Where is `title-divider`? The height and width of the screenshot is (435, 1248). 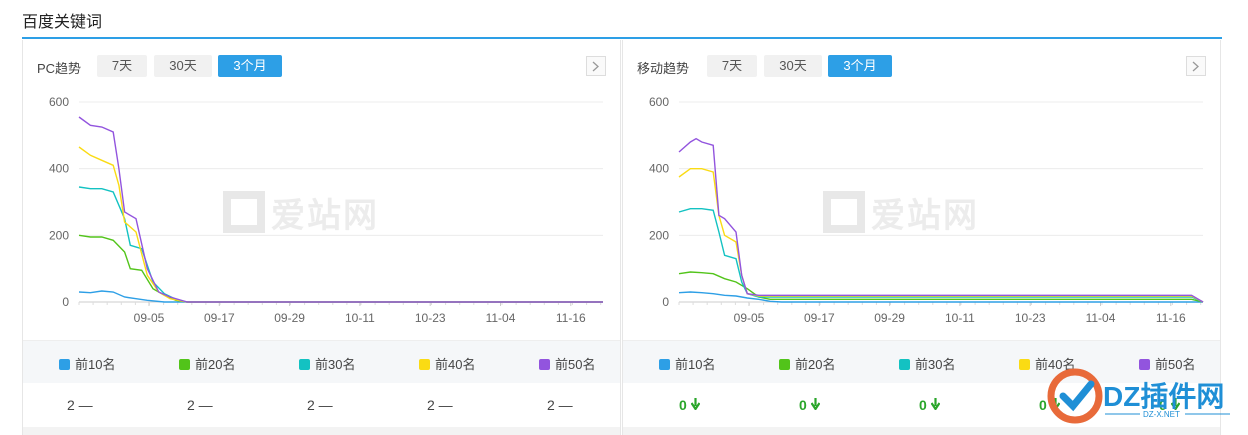 title-divider is located at coordinates (622, 38).